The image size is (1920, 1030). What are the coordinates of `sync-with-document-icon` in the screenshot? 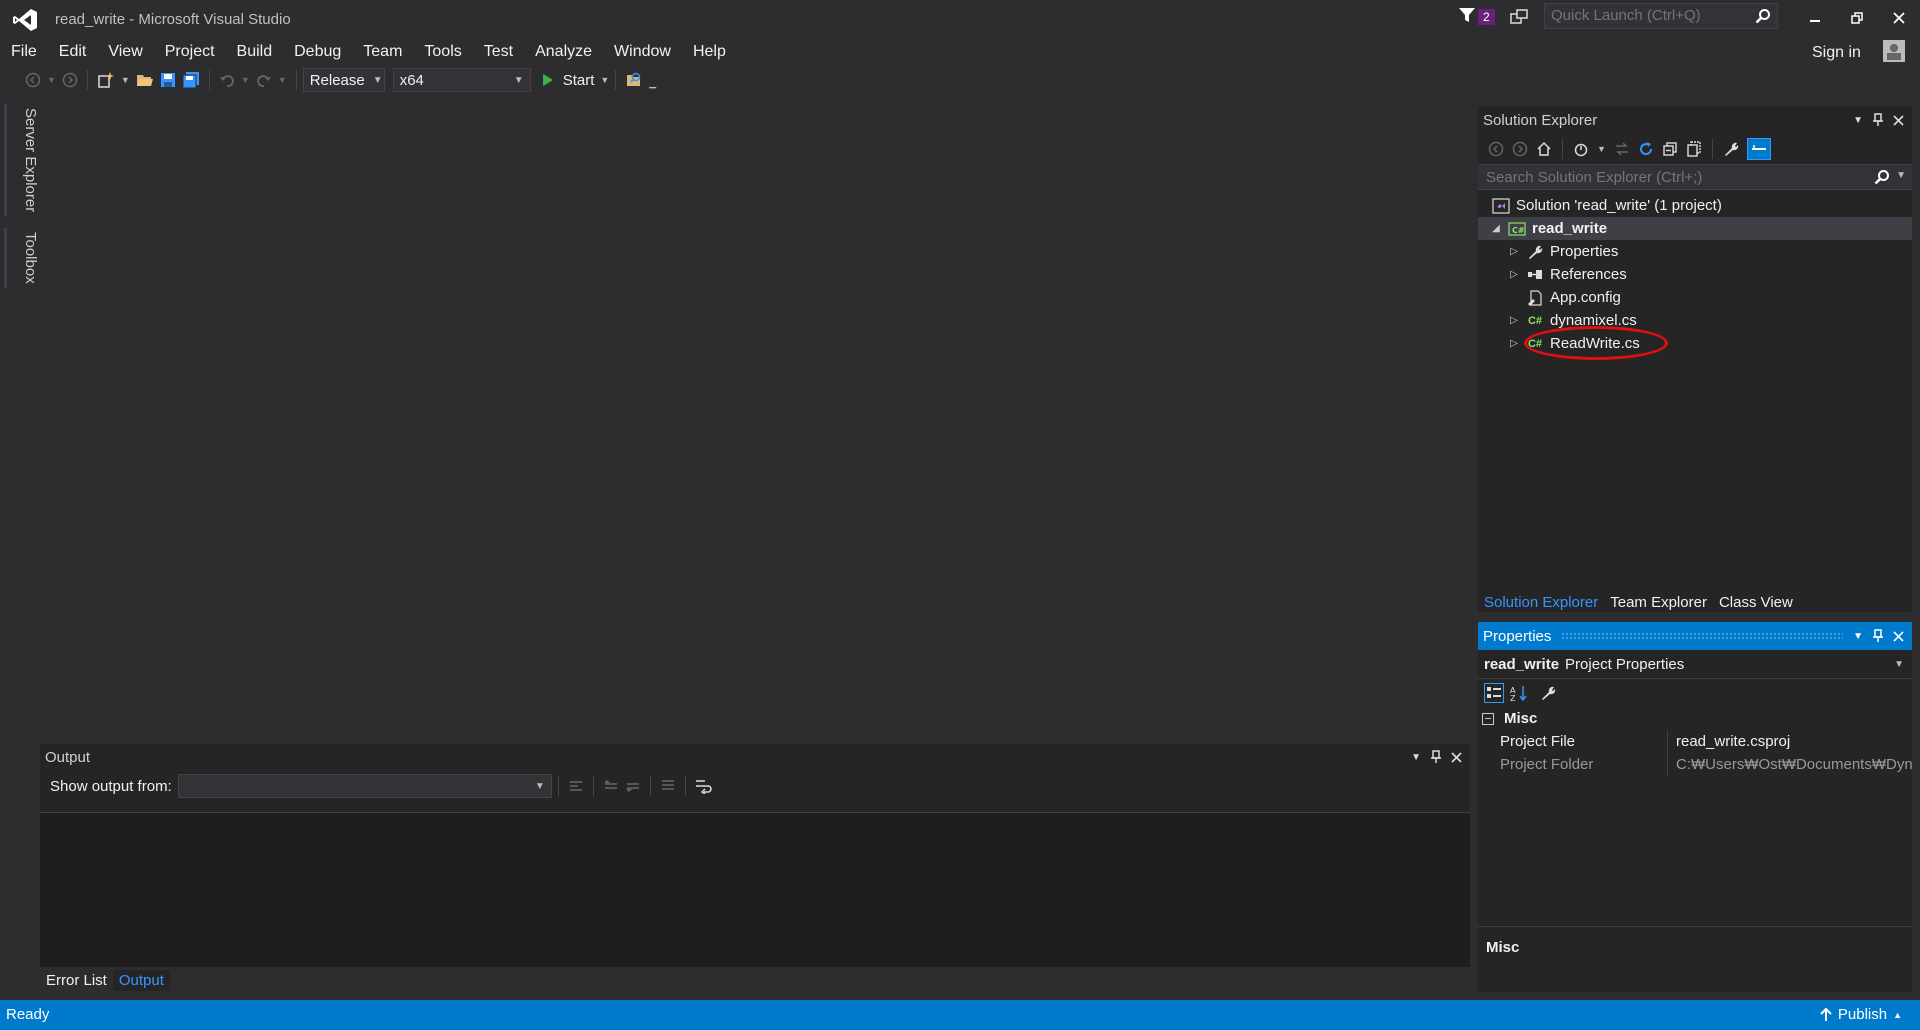 It's located at (1622, 149).